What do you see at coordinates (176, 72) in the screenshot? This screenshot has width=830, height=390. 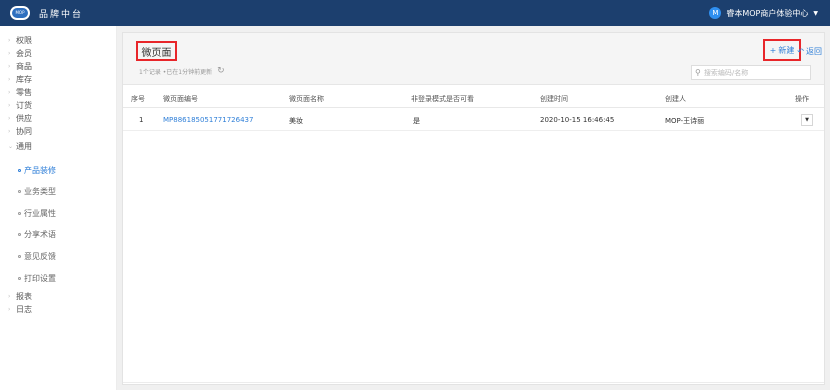 I see `record-meta-text: 1个记录 •已在1分钟前更新` at bounding box center [176, 72].